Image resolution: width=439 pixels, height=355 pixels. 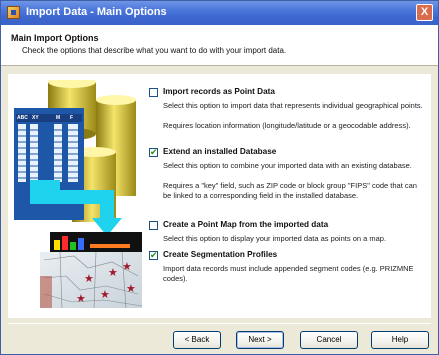 What do you see at coordinates (219, 13) in the screenshot?
I see `title-bar: Import Data - Main Options X` at bounding box center [219, 13].